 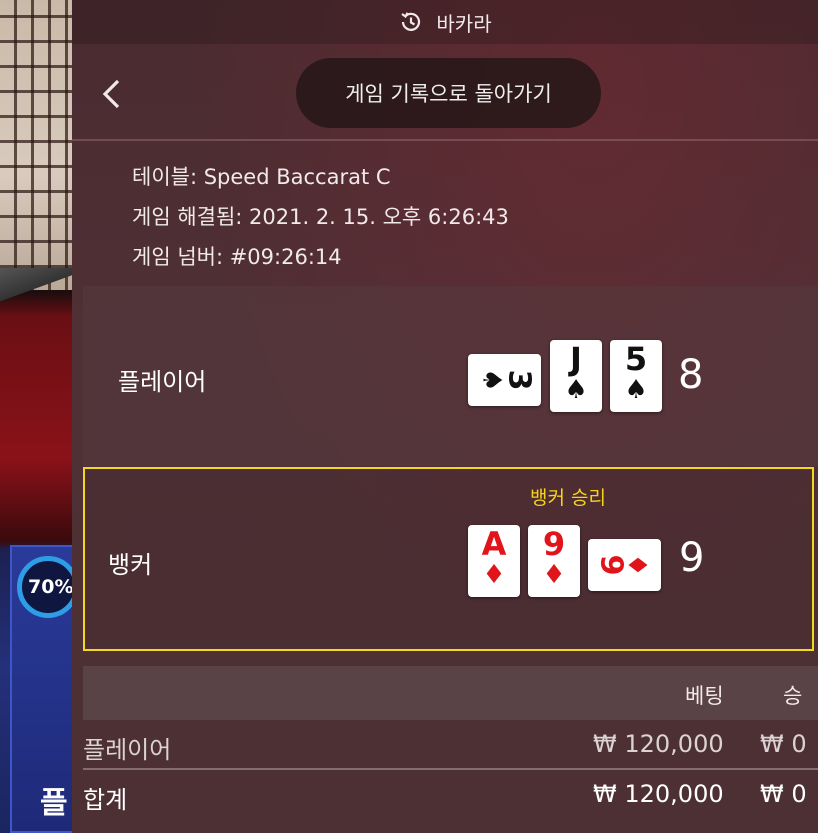 I want to click on card-rank: A, so click(x=494, y=544).